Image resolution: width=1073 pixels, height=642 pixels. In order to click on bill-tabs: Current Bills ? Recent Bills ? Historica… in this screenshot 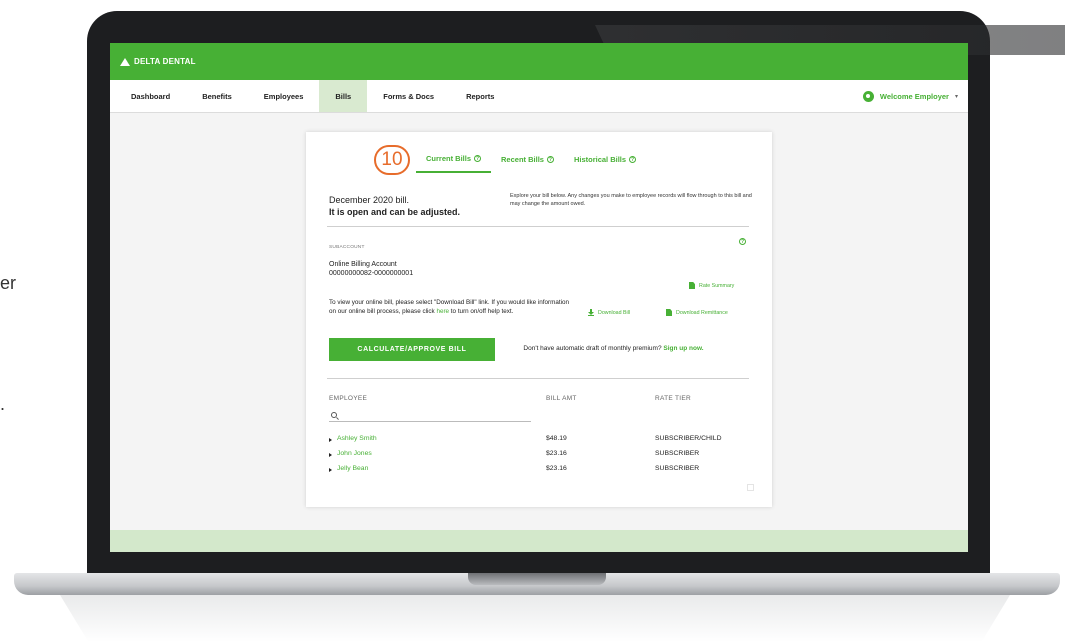, I will do `click(531, 161)`.